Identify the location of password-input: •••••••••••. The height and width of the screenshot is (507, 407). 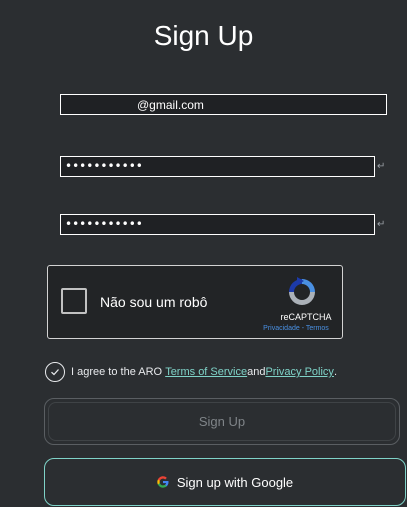
(104, 166).